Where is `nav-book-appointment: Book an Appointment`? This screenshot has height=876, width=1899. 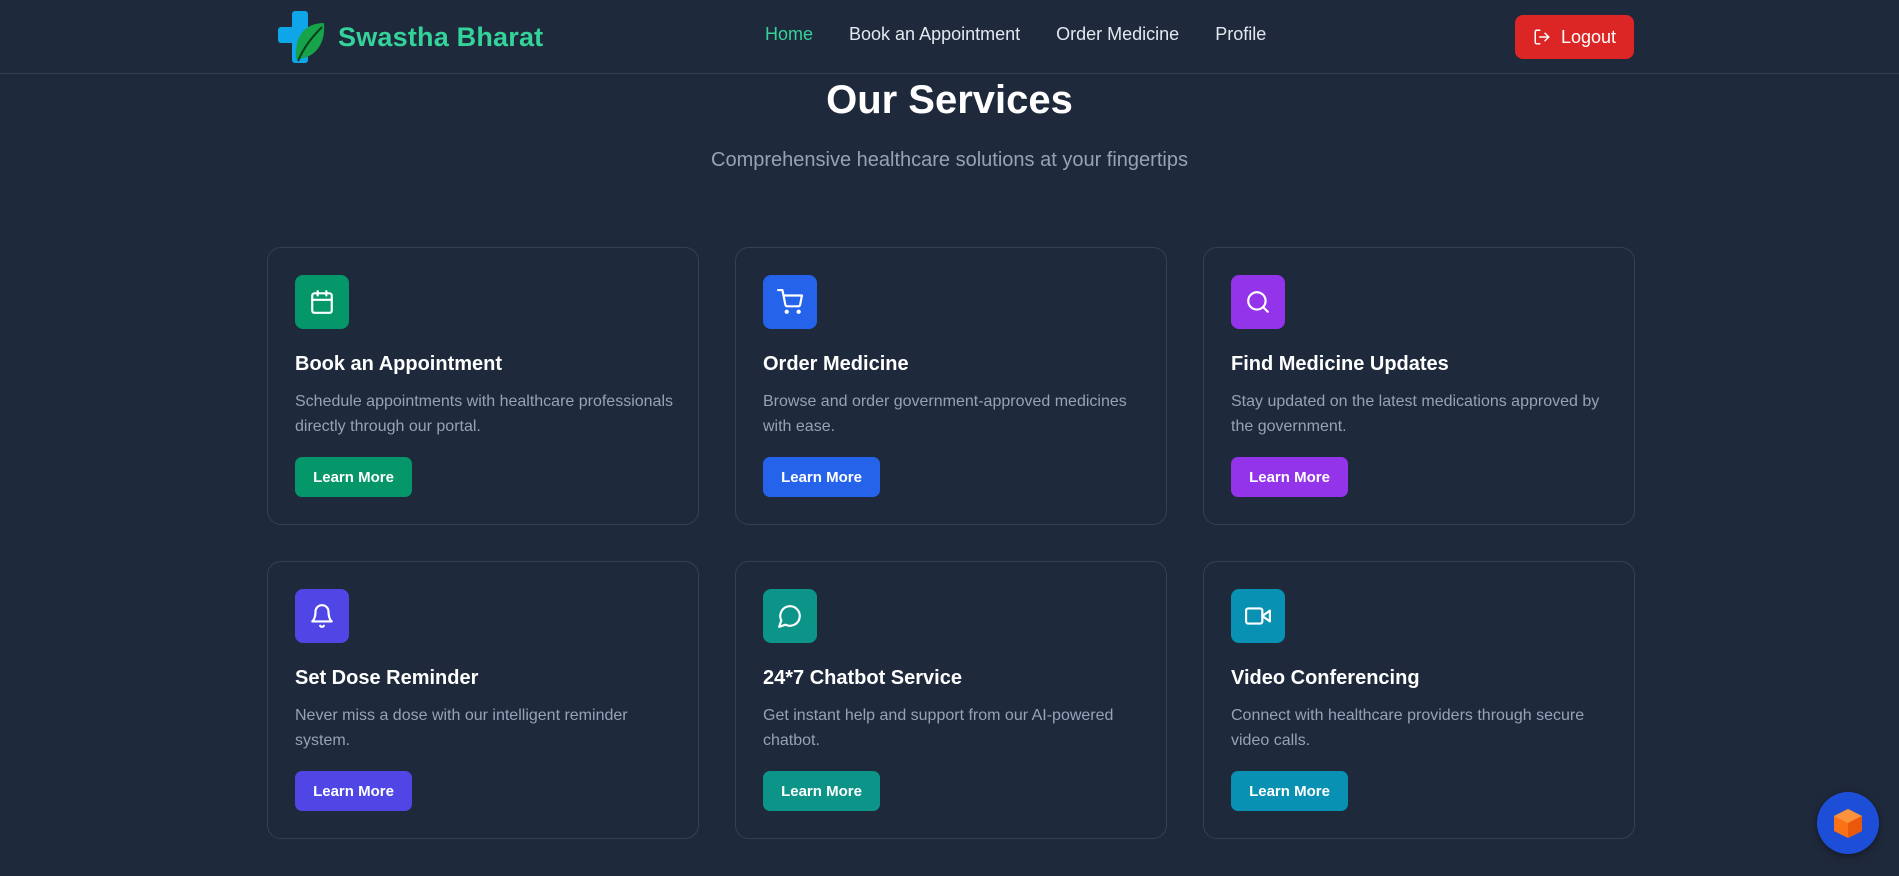 nav-book-appointment: Book an Appointment is located at coordinates (934, 34).